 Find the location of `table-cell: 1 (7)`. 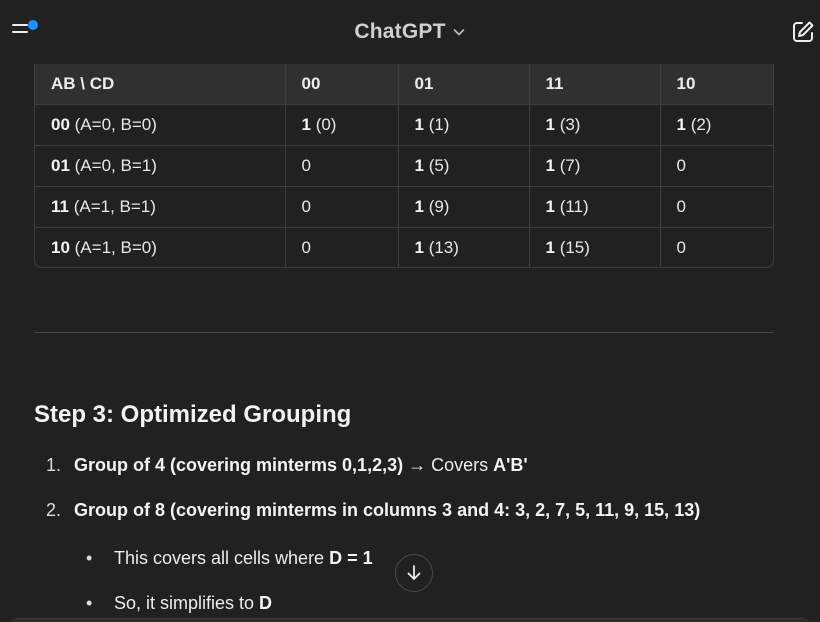

table-cell: 1 (7) is located at coordinates (595, 166).